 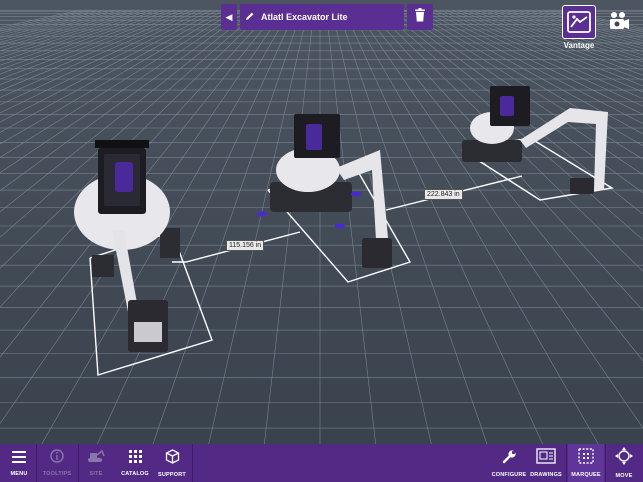 I want to click on excavator-icon, so click(x=96, y=458).